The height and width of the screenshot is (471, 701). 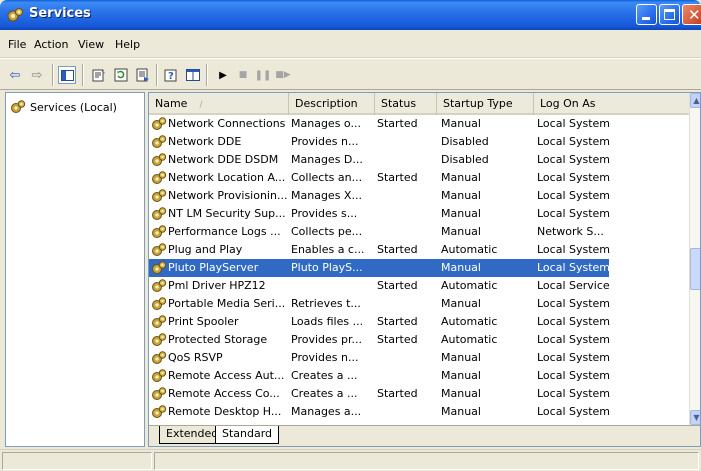 What do you see at coordinates (695, 269) in the screenshot?
I see `scroll-thumb` at bounding box center [695, 269].